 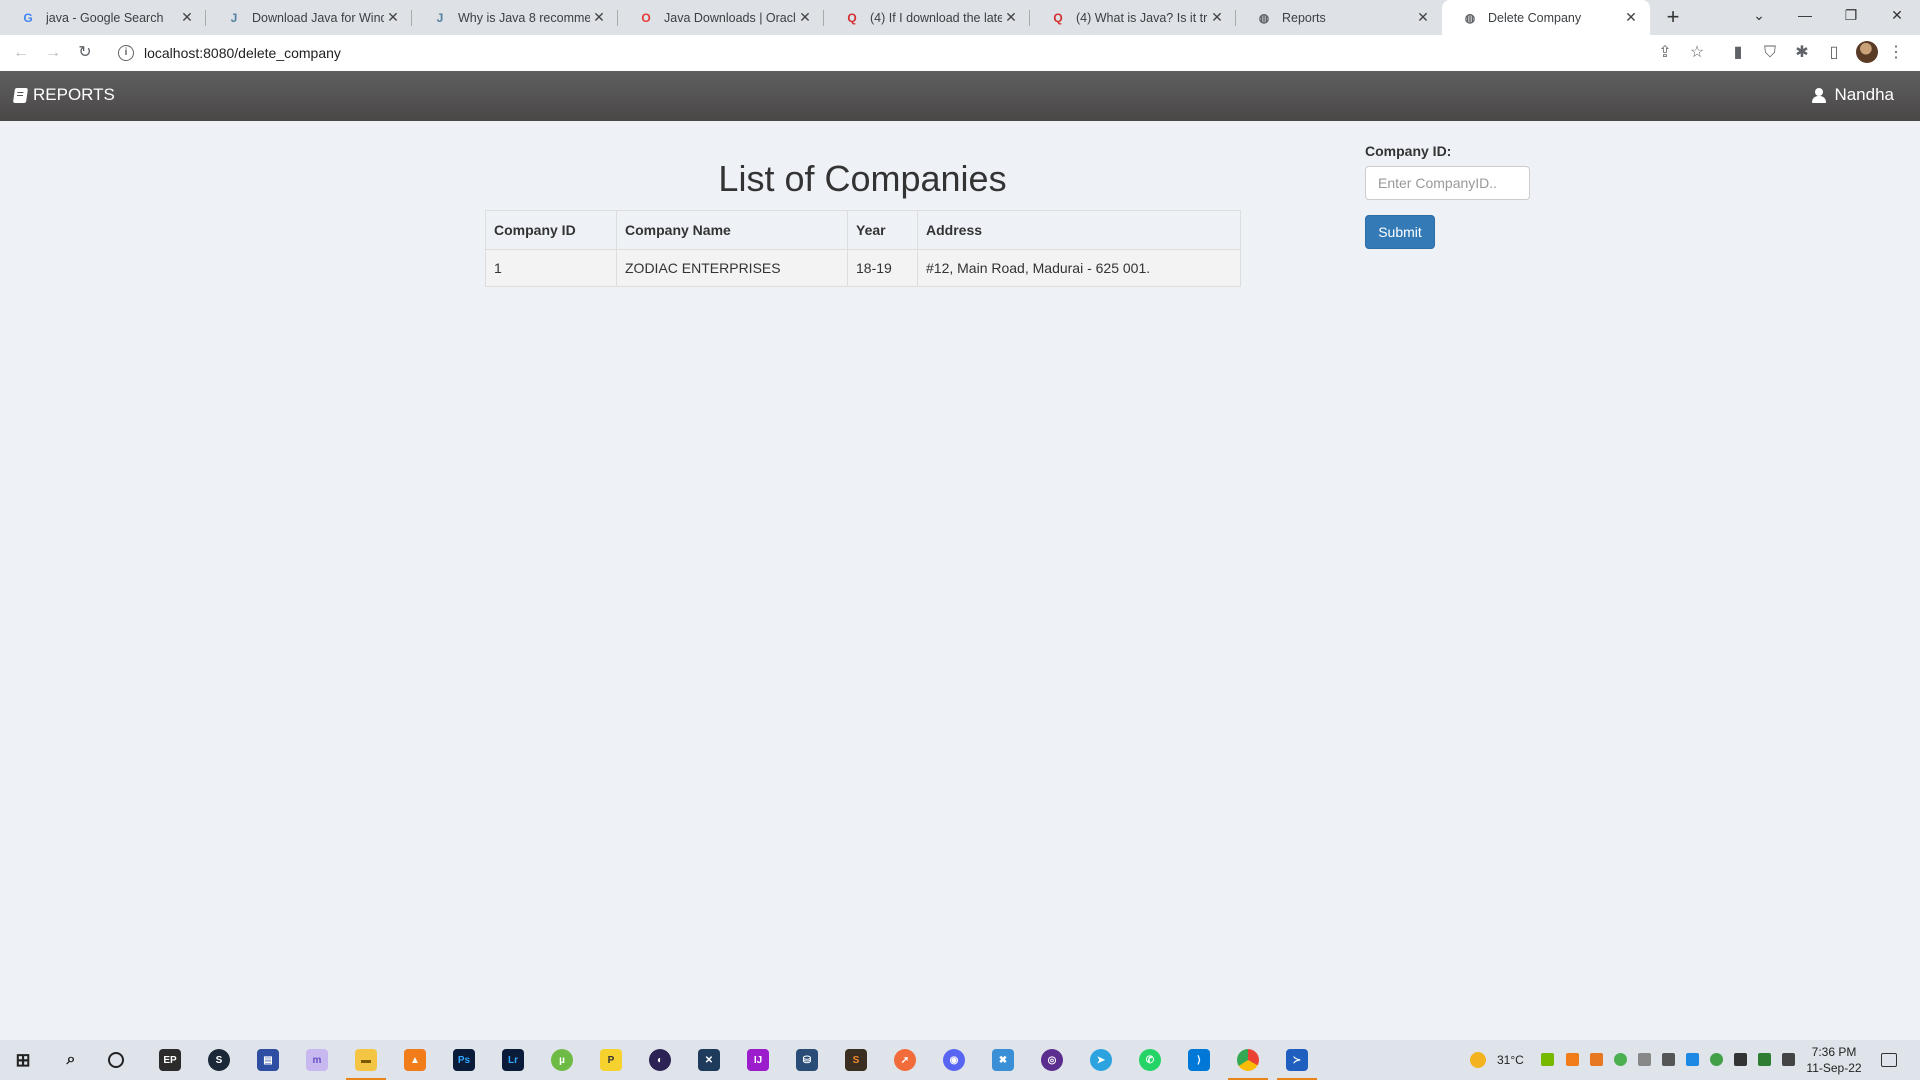 What do you see at coordinates (1478, 1060) in the screenshot?
I see `weather-moon-icon` at bounding box center [1478, 1060].